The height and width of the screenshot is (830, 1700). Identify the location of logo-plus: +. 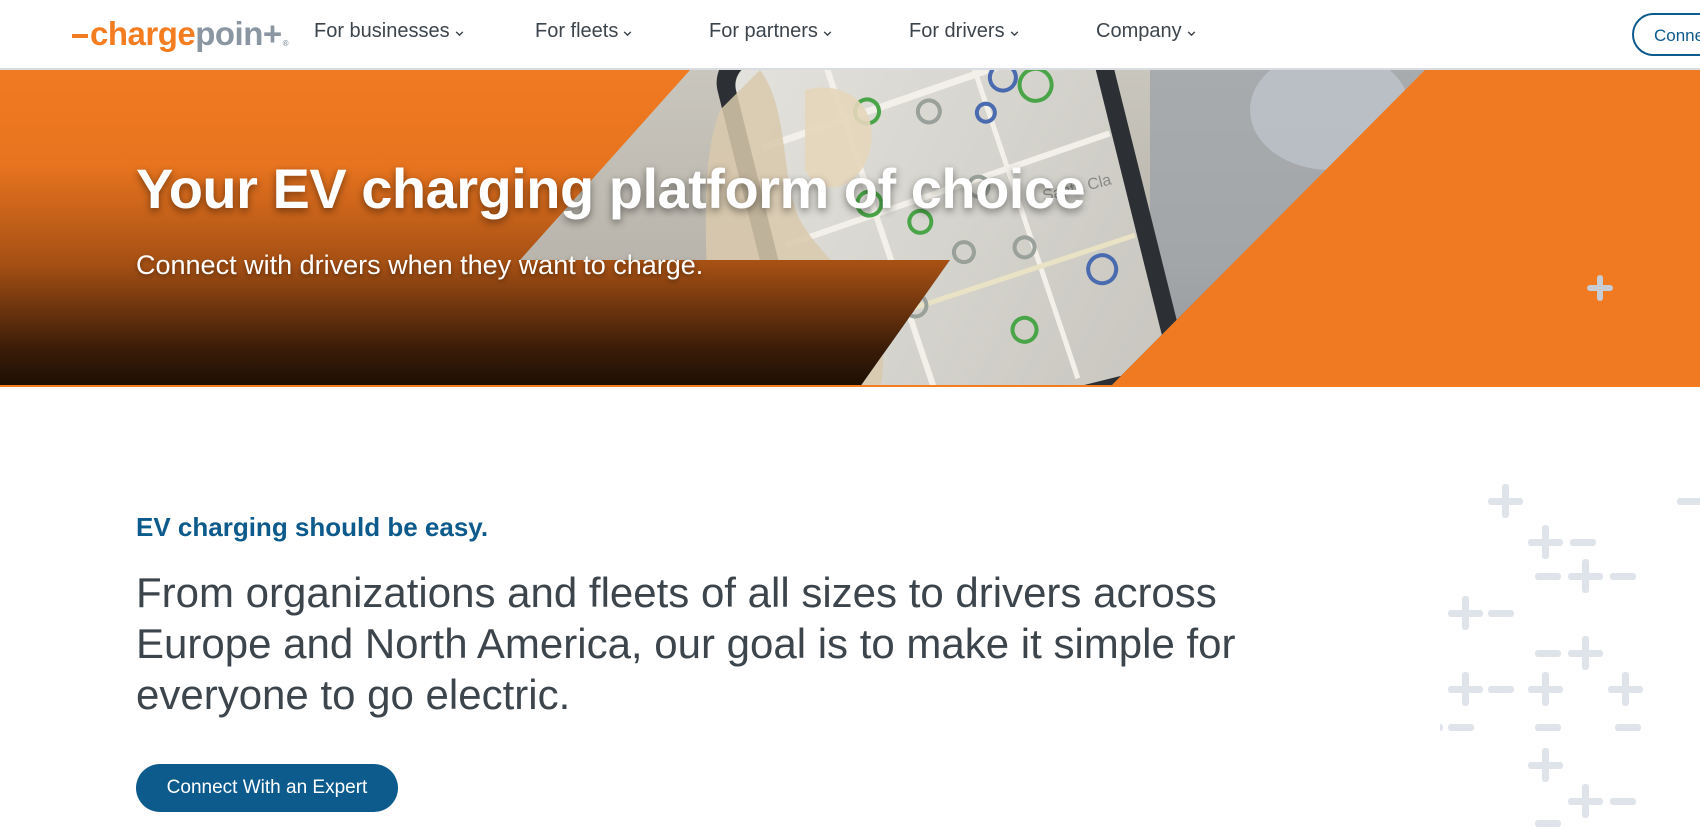
(272, 33).